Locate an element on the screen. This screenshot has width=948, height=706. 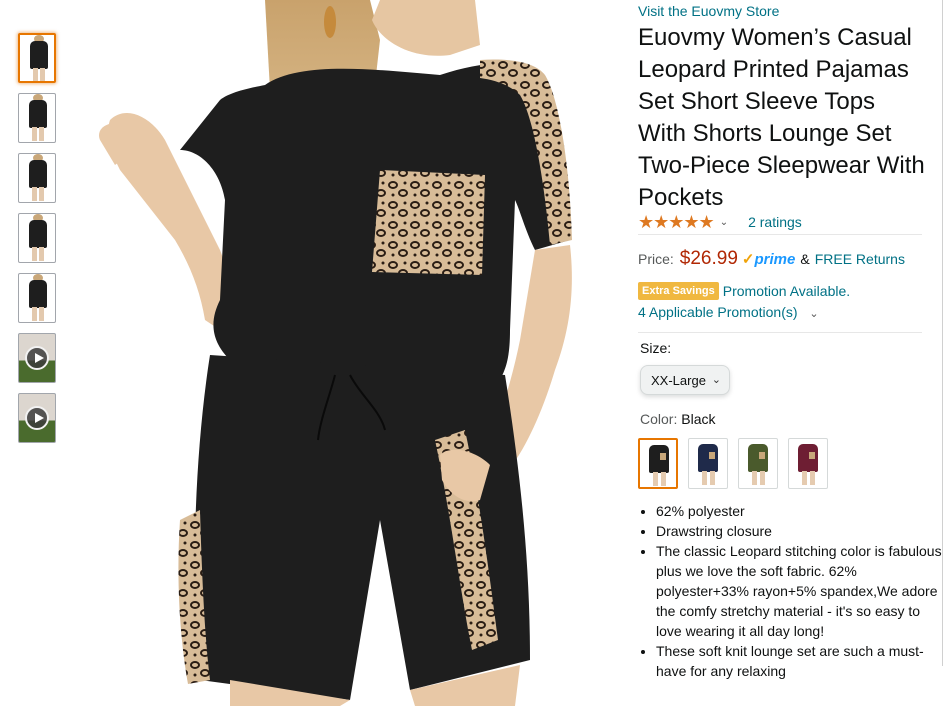
color-swatch-army-green is located at coordinates (758, 463).